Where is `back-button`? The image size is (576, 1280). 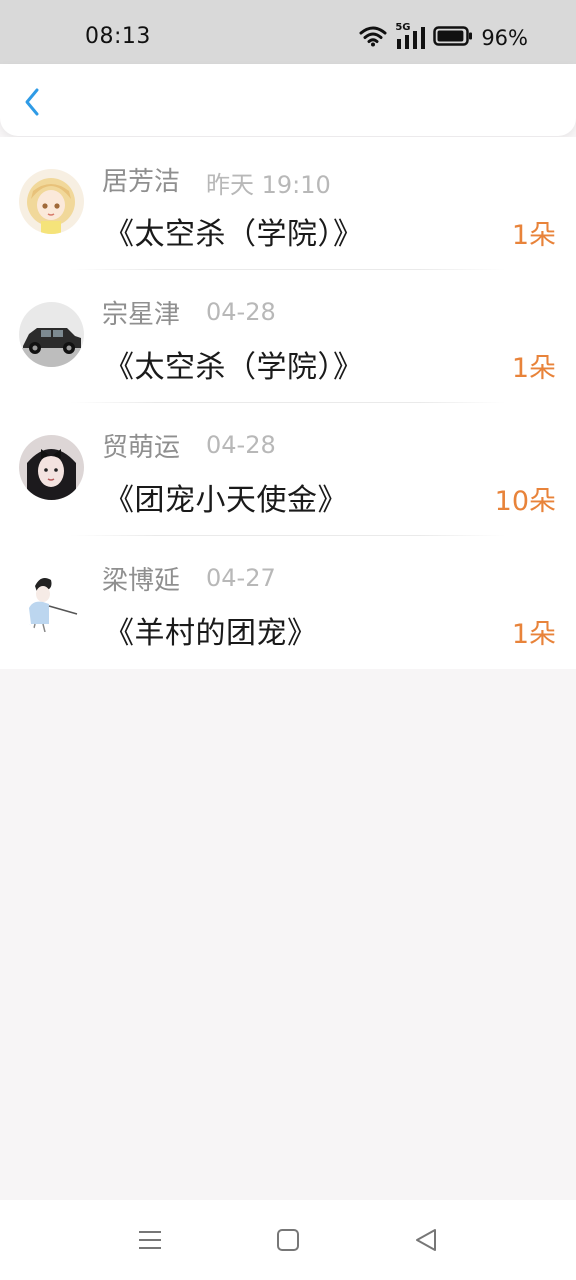
back-button is located at coordinates (32, 102).